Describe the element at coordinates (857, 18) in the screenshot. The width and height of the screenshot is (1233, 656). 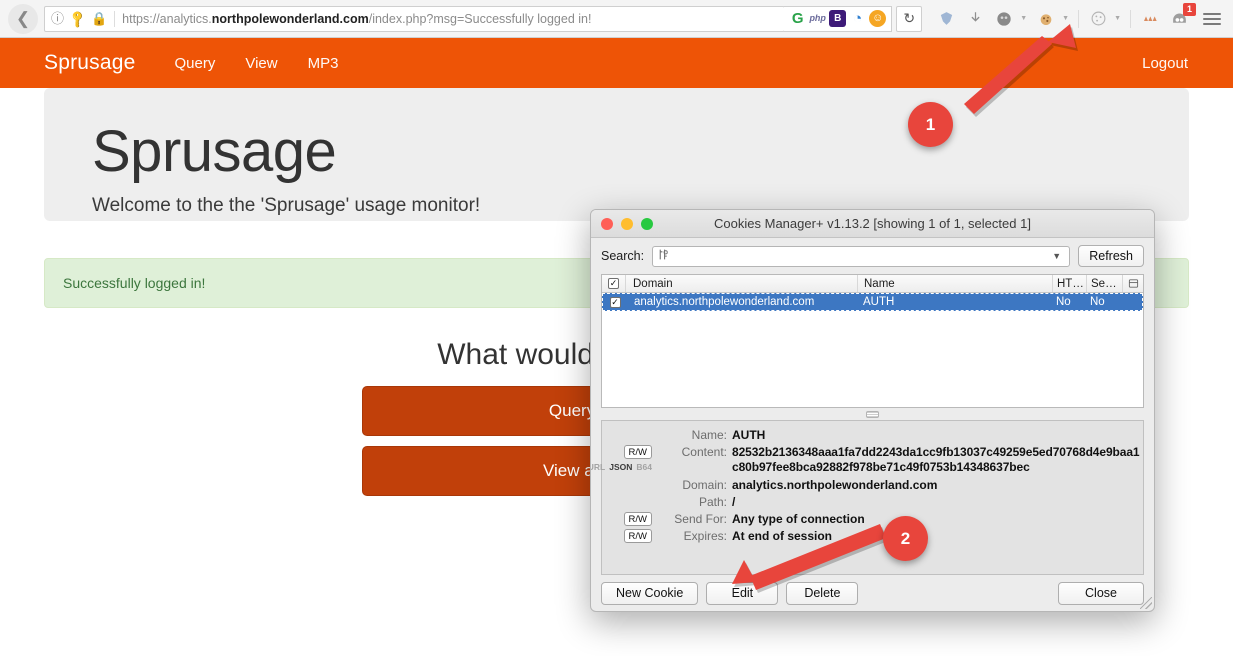
I see `colorzilla-icon: ◔` at that location.